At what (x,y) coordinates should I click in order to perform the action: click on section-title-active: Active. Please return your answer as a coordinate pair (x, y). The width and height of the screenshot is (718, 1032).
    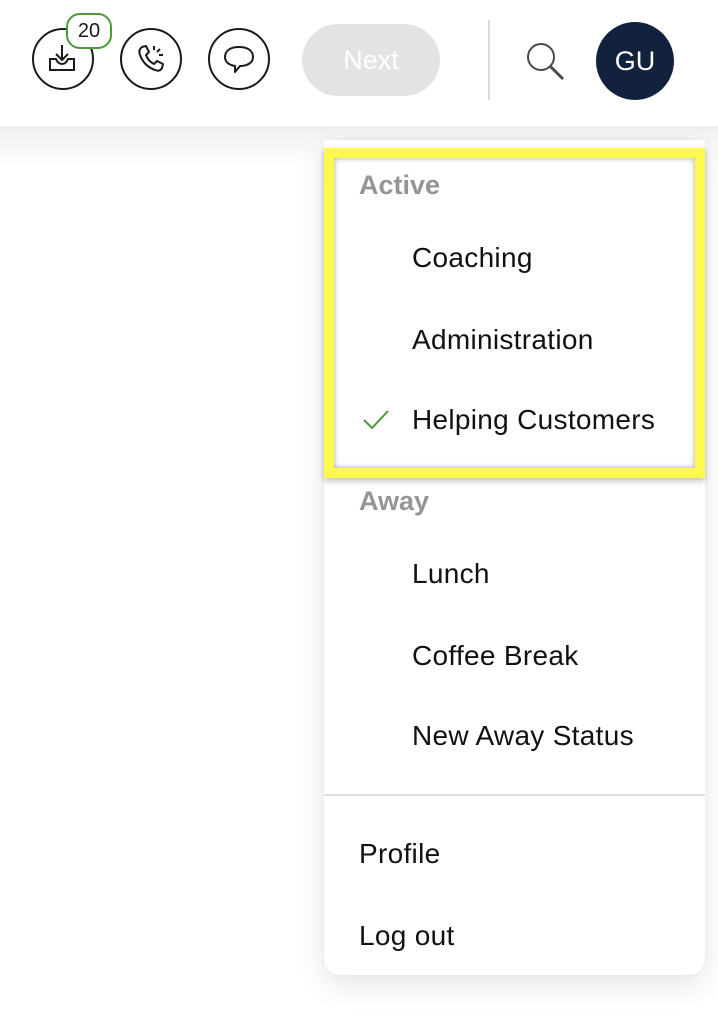
    Looking at the image, I should click on (400, 185).